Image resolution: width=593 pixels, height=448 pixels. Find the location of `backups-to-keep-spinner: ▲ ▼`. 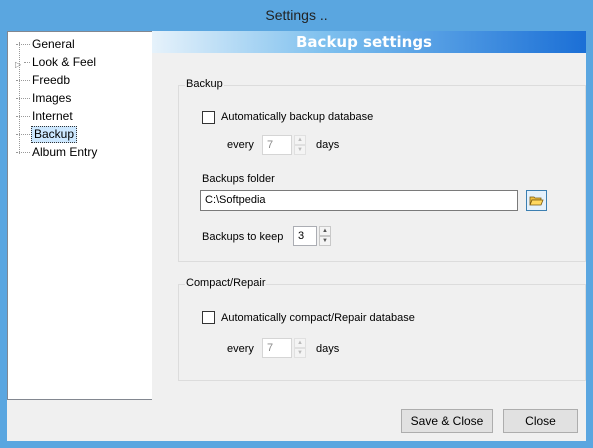

backups-to-keep-spinner: ▲ ▼ is located at coordinates (325, 236).